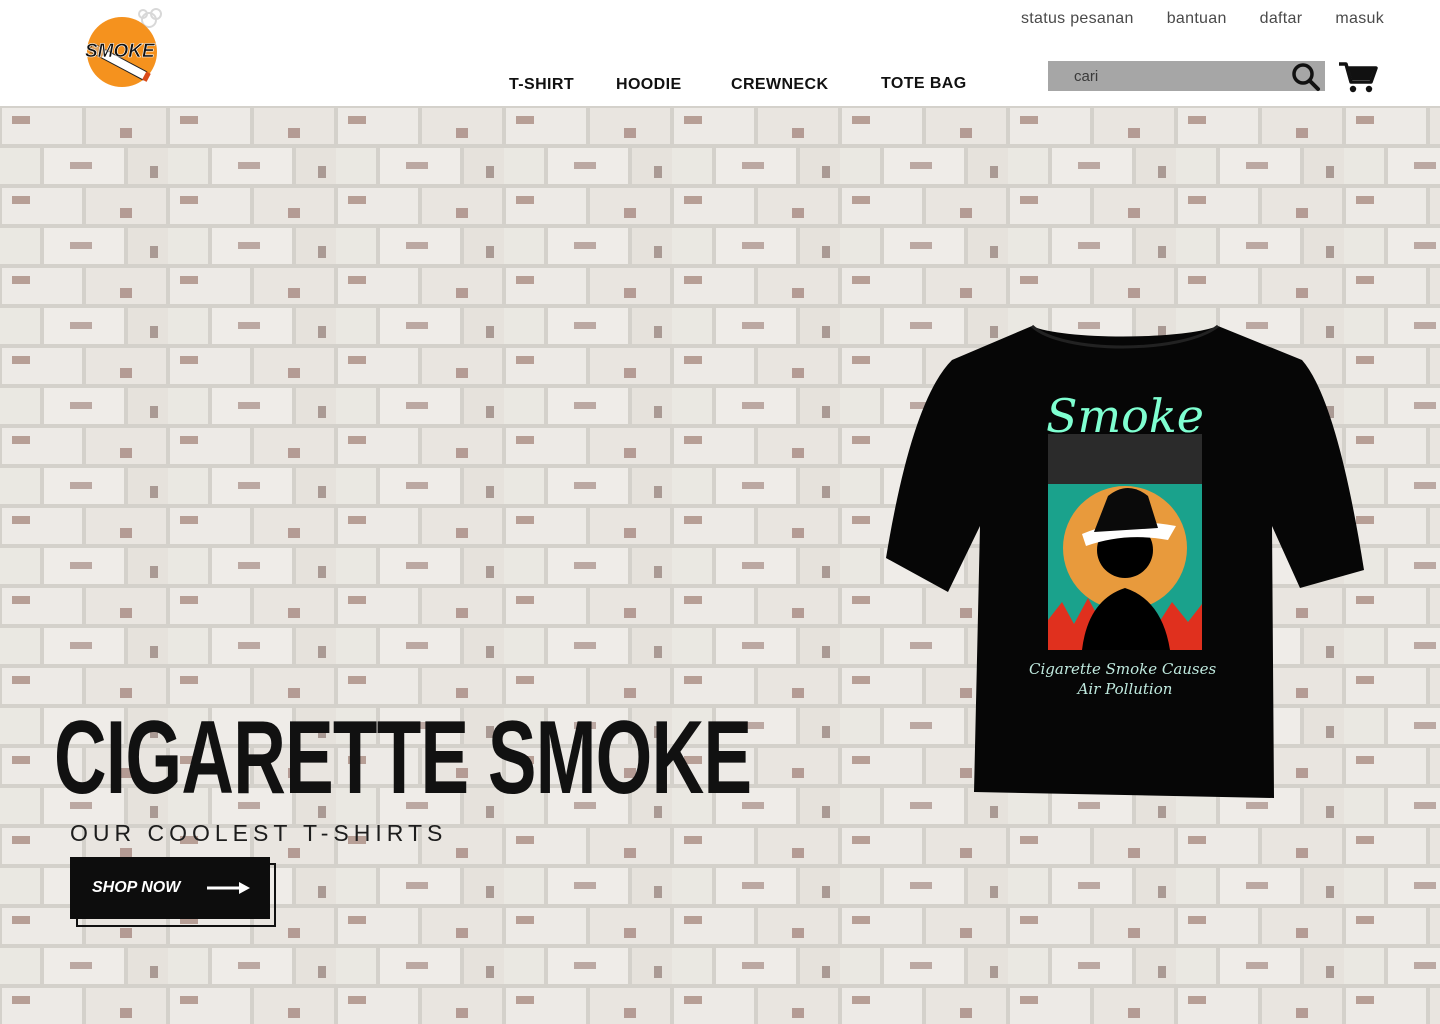 The width and height of the screenshot is (1440, 1024). Describe the element at coordinates (1306, 77) in the screenshot. I see `search-icon` at that location.